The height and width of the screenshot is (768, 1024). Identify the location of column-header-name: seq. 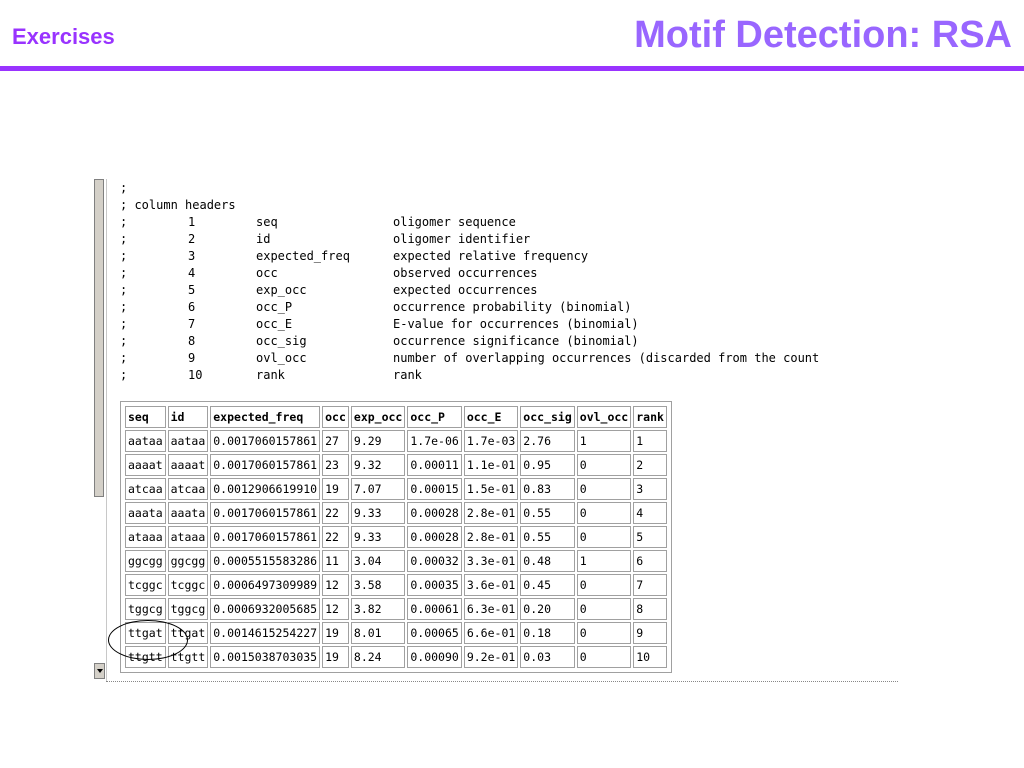
(267, 222).